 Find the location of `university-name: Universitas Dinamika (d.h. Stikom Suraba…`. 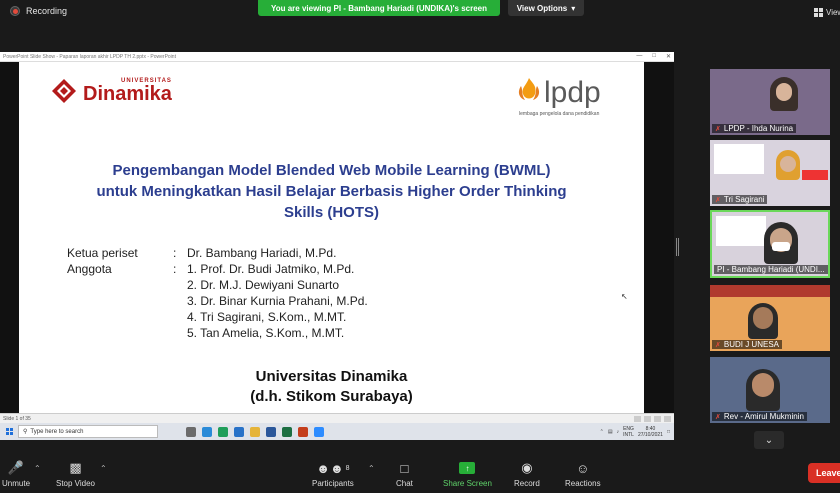

university-name: Universitas Dinamika (d.h. Stikom Suraba… is located at coordinates (331, 387).